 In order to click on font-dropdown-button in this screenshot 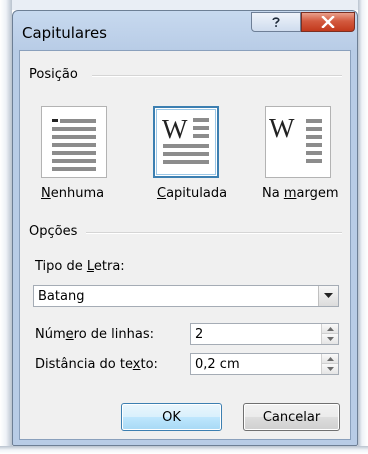, I will do `click(328, 296)`.